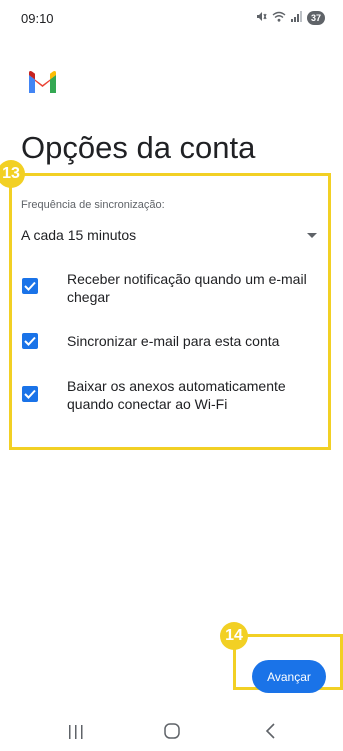 The image size is (343, 751). Describe the element at coordinates (170, 235) in the screenshot. I see `sync-frequency-select: A cada 15 minutos` at that location.